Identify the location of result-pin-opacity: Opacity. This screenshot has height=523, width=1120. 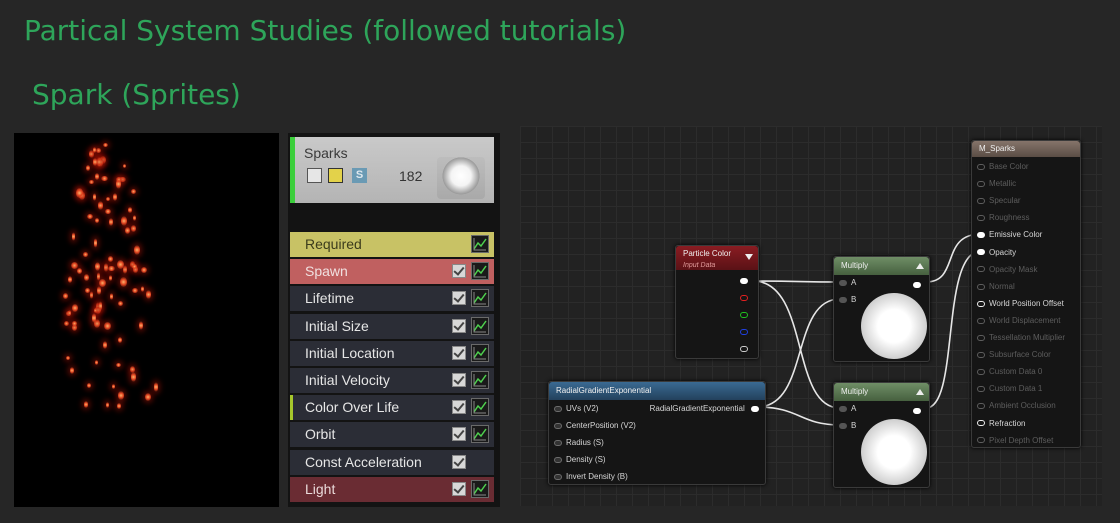
(996, 252).